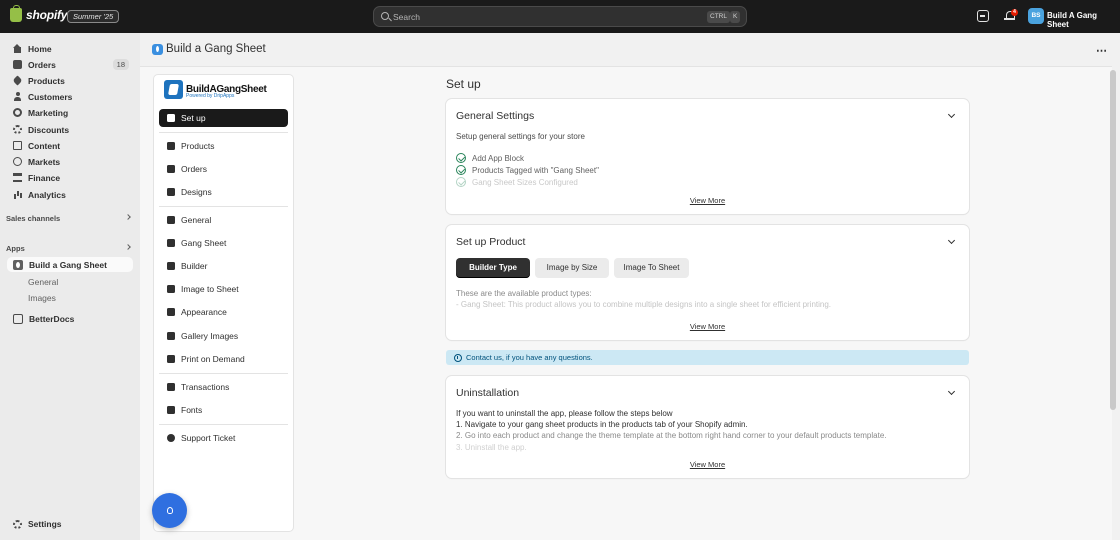  Describe the element at coordinates (196, 192) in the screenshot. I see `nav-label: Designs` at that location.